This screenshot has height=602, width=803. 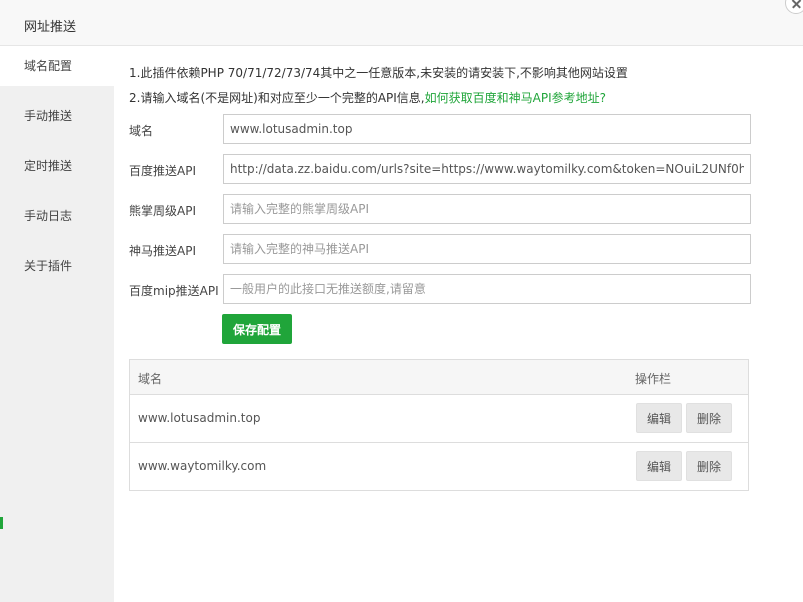 I want to click on sidebar-item-domain-config: 域名配置, so click(x=57, y=66).